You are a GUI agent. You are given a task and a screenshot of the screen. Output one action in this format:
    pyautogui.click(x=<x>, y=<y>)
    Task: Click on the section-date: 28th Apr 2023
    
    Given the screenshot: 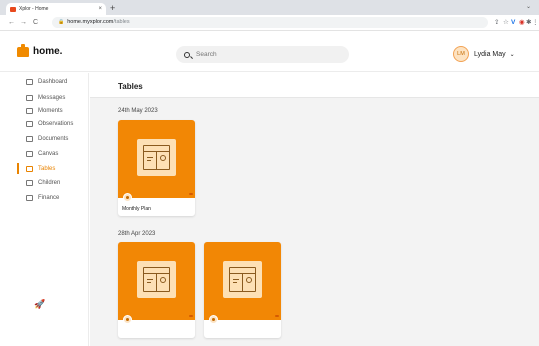 What is the action you would take?
    pyautogui.click(x=137, y=234)
    